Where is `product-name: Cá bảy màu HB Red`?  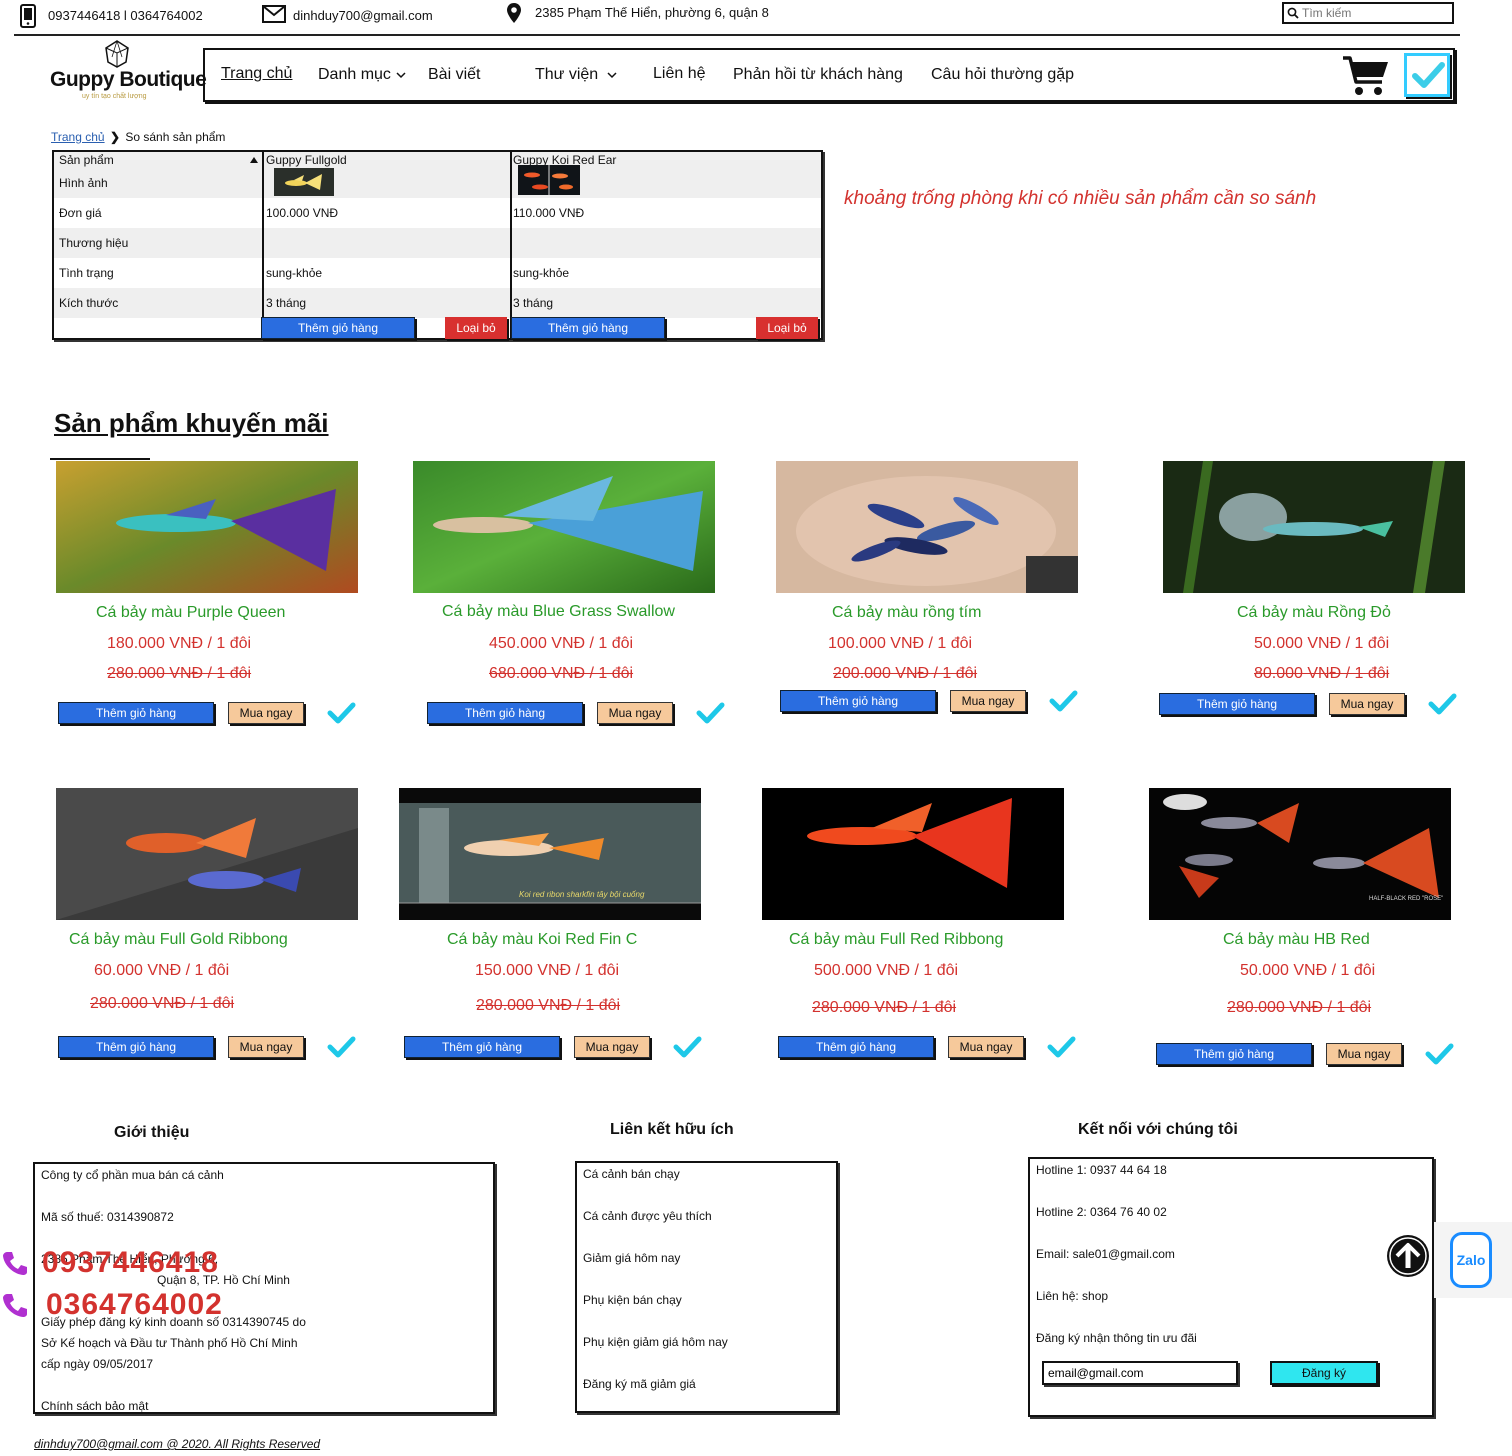
product-name: Cá bảy màu HB Red is located at coordinates (1296, 940).